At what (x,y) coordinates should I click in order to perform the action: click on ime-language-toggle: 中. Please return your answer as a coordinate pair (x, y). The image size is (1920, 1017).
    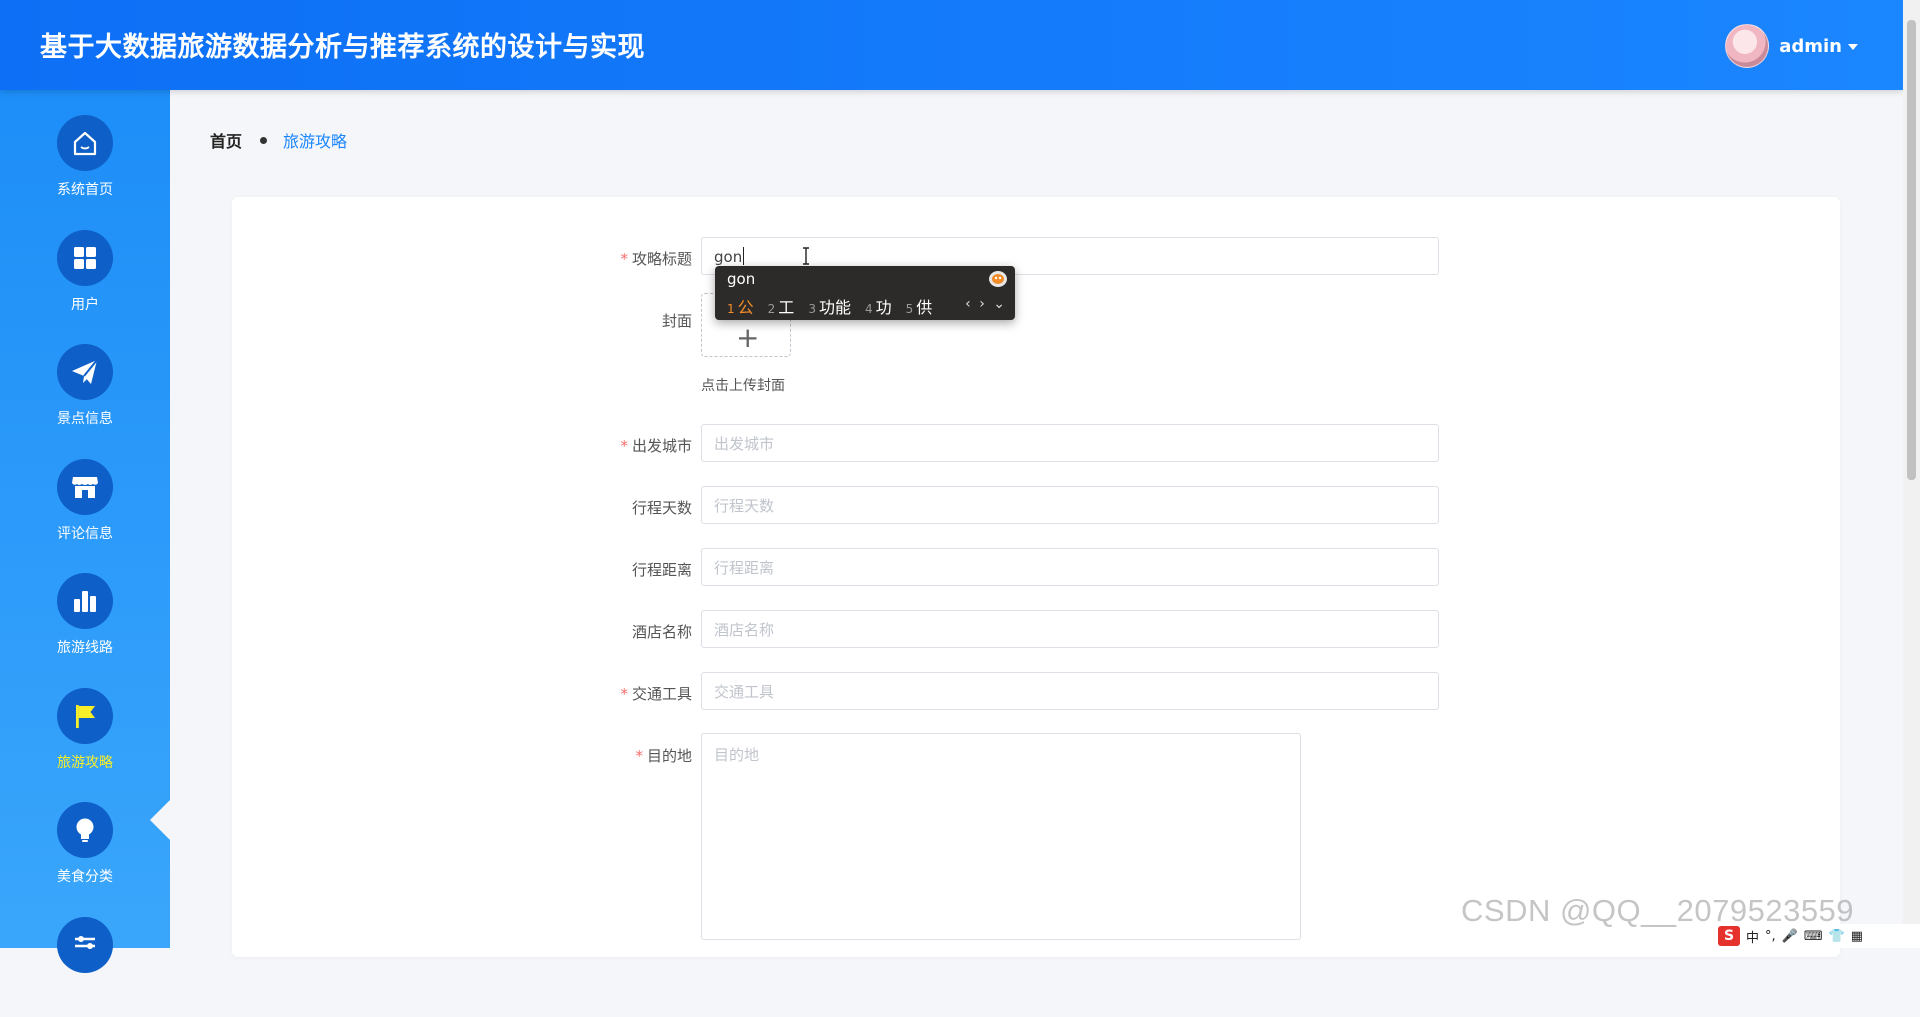
    Looking at the image, I should click on (1752, 936).